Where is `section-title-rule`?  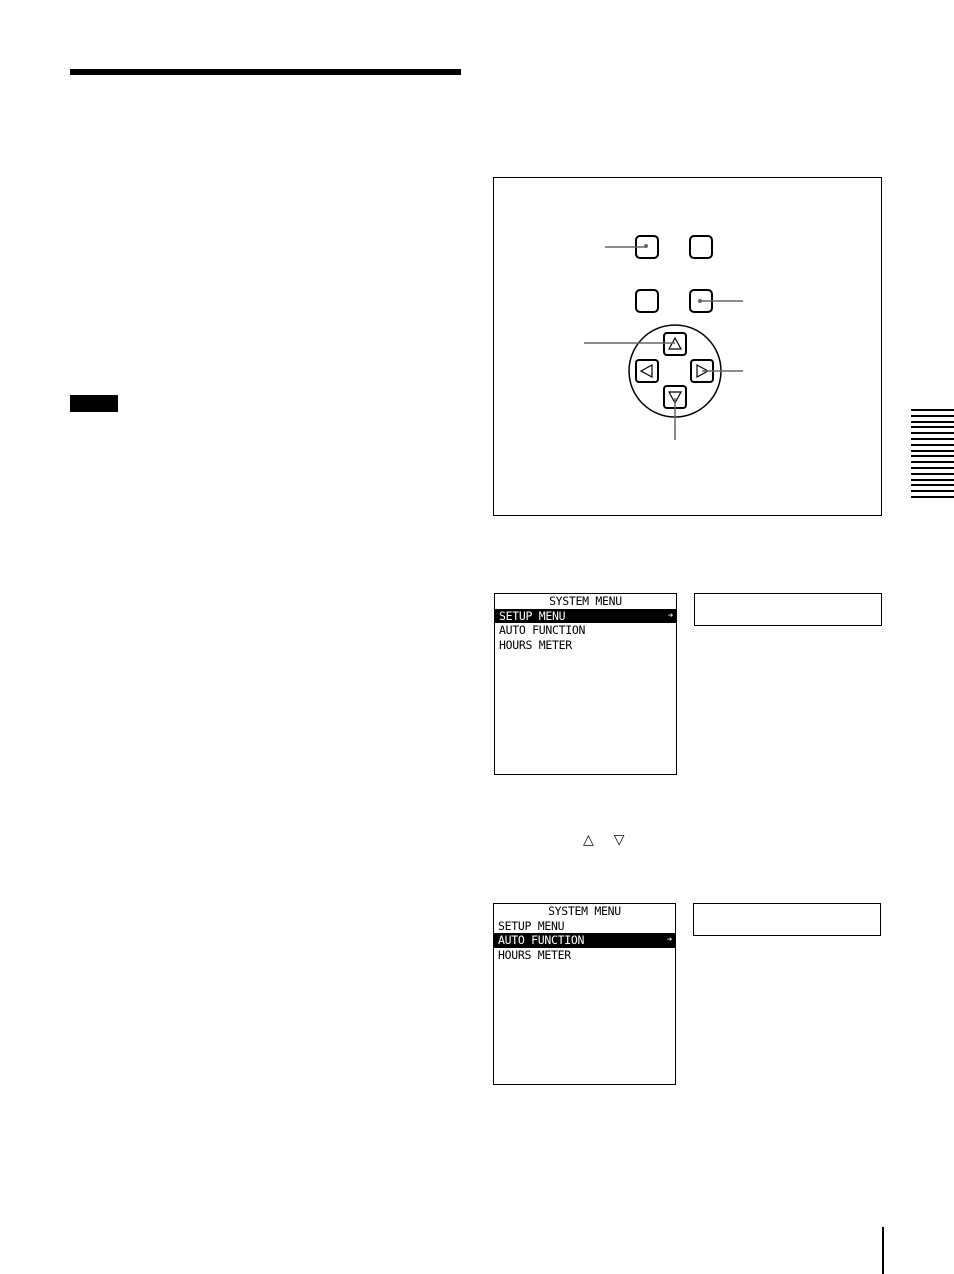
section-title-rule is located at coordinates (265, 72).